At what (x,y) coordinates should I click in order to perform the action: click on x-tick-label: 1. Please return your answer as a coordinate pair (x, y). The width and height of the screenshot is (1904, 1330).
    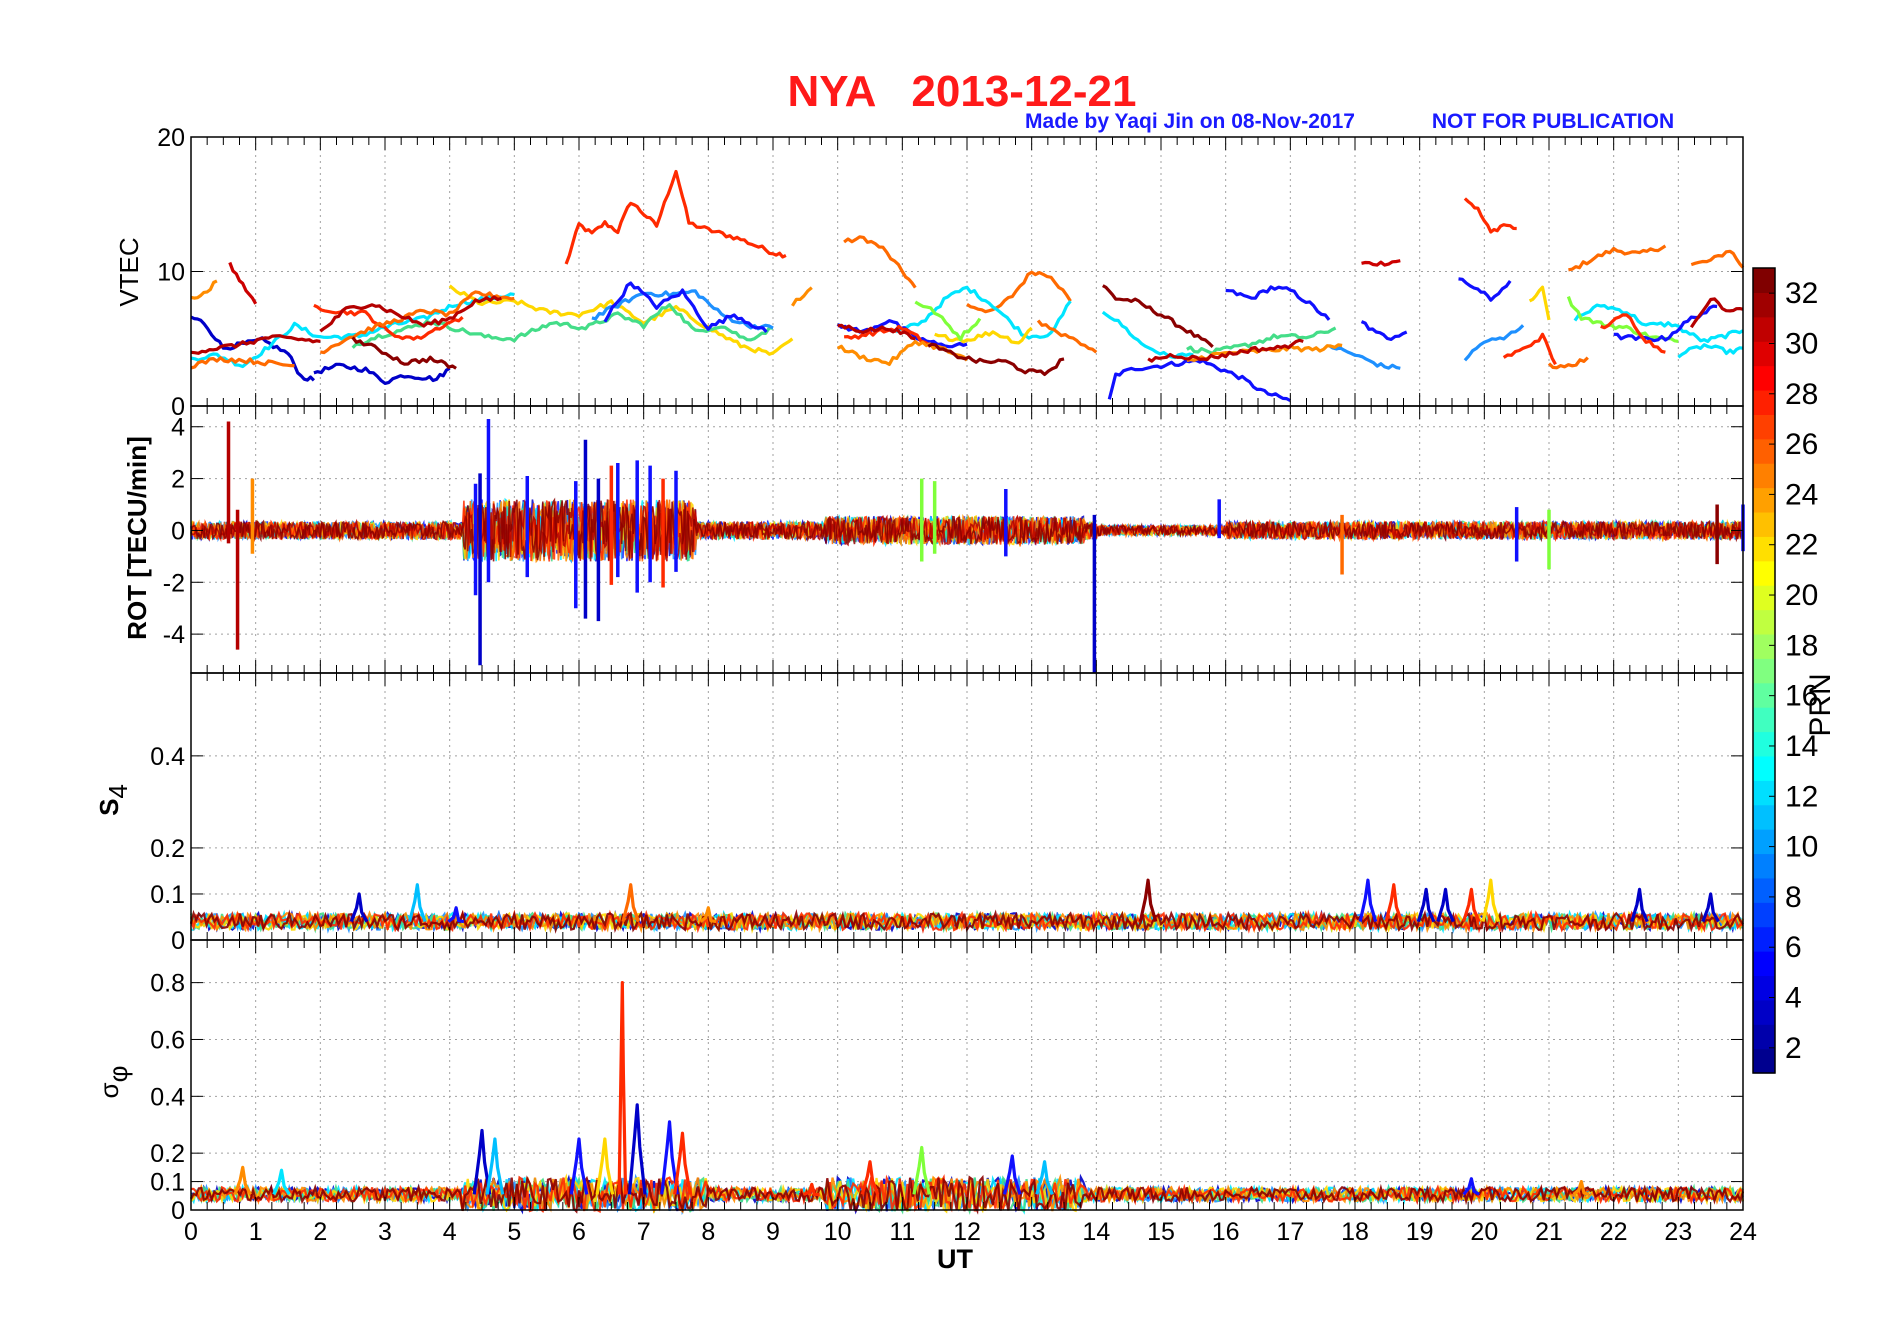
    Looking at the image, I should click on (256, 1232).